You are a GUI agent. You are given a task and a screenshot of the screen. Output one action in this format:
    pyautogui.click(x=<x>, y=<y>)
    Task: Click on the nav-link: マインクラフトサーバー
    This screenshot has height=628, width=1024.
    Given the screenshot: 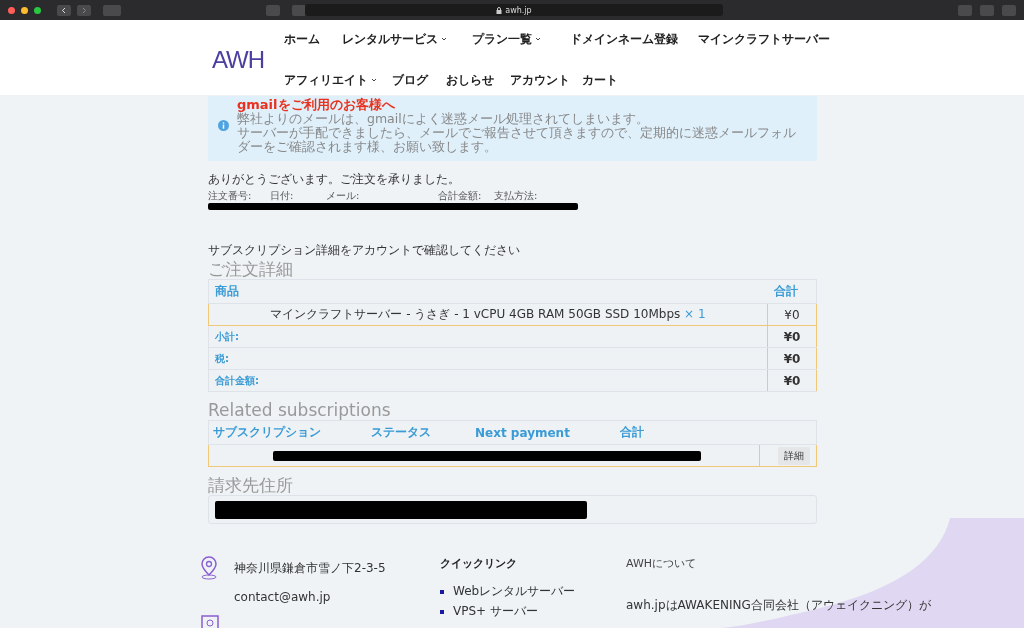 What is the action you would take?
    pyautogui.click(x=768, y=39)
    